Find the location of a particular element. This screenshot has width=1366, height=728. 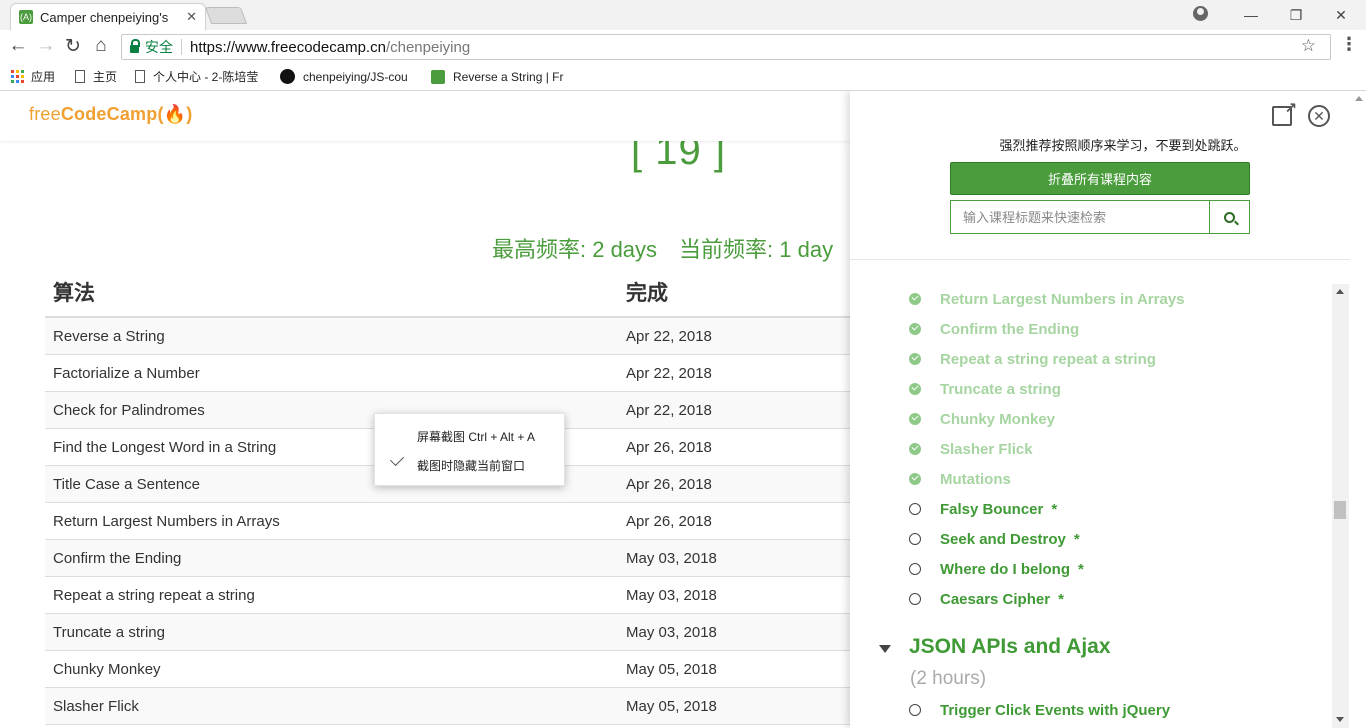

github-icon is located at coordinates (287, 76).